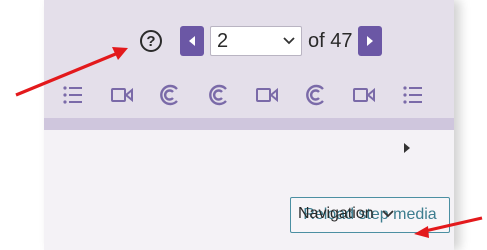 This screenshot has height=250, width=487. What do you see at coordinates (407, 148) in the screenshot?
I see `scroll-right-icon` at bounding box center [407, 148].